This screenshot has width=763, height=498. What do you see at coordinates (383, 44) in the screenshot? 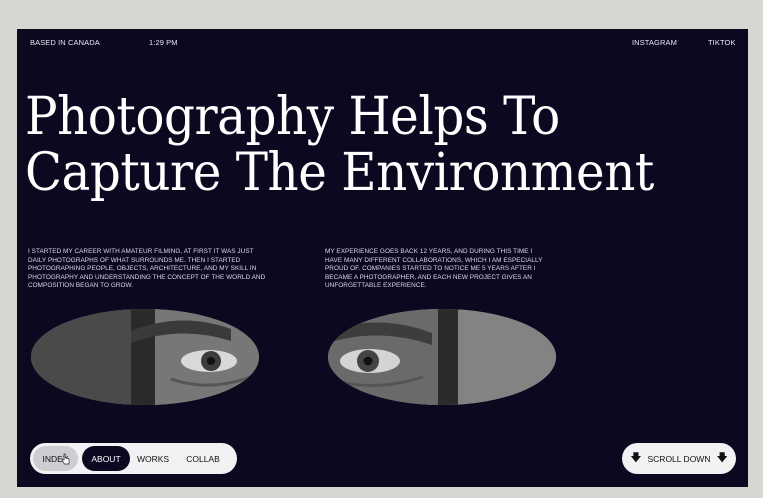
I see `top-bar: BASED IN CANADA 1:29 PM INSTAGRAM TIKTOK` at bounding box center [383, 44].